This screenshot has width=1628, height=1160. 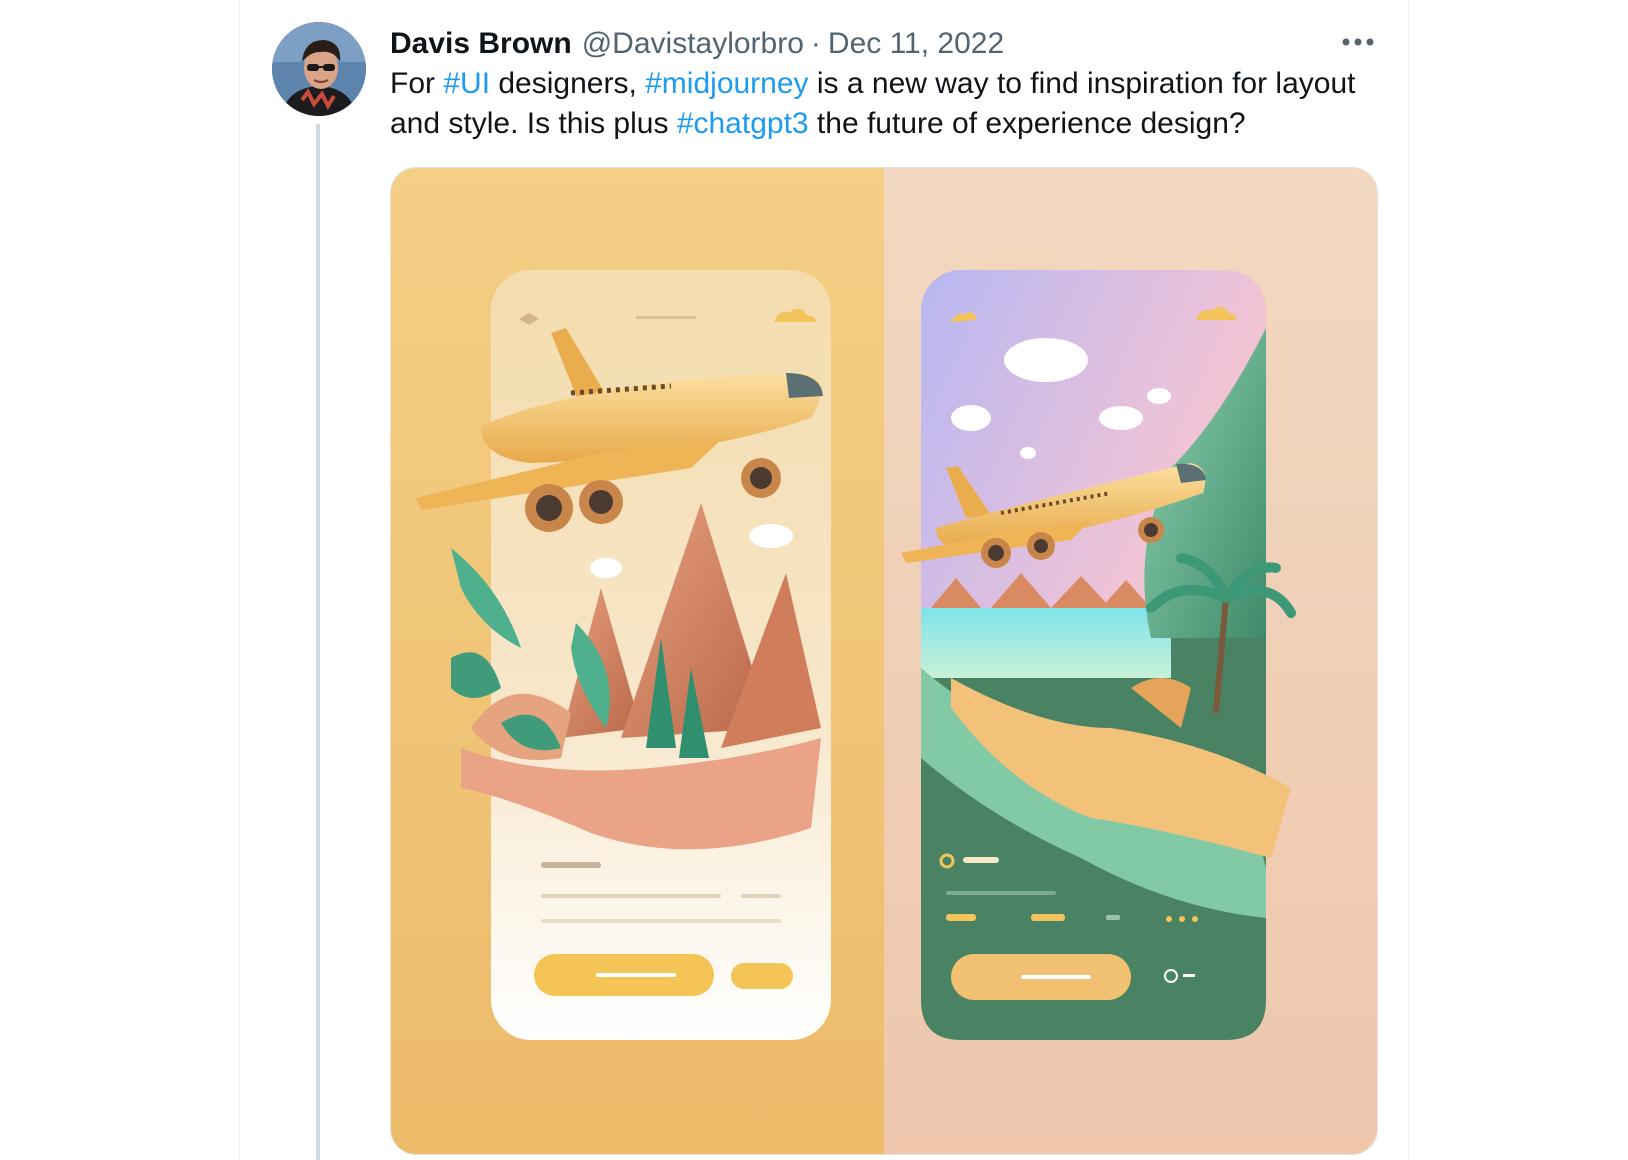 What do you see at coordinates (481, 44) in the screenshot?
I see `author-name: Davis Brown` at bounding box center [481, 44].